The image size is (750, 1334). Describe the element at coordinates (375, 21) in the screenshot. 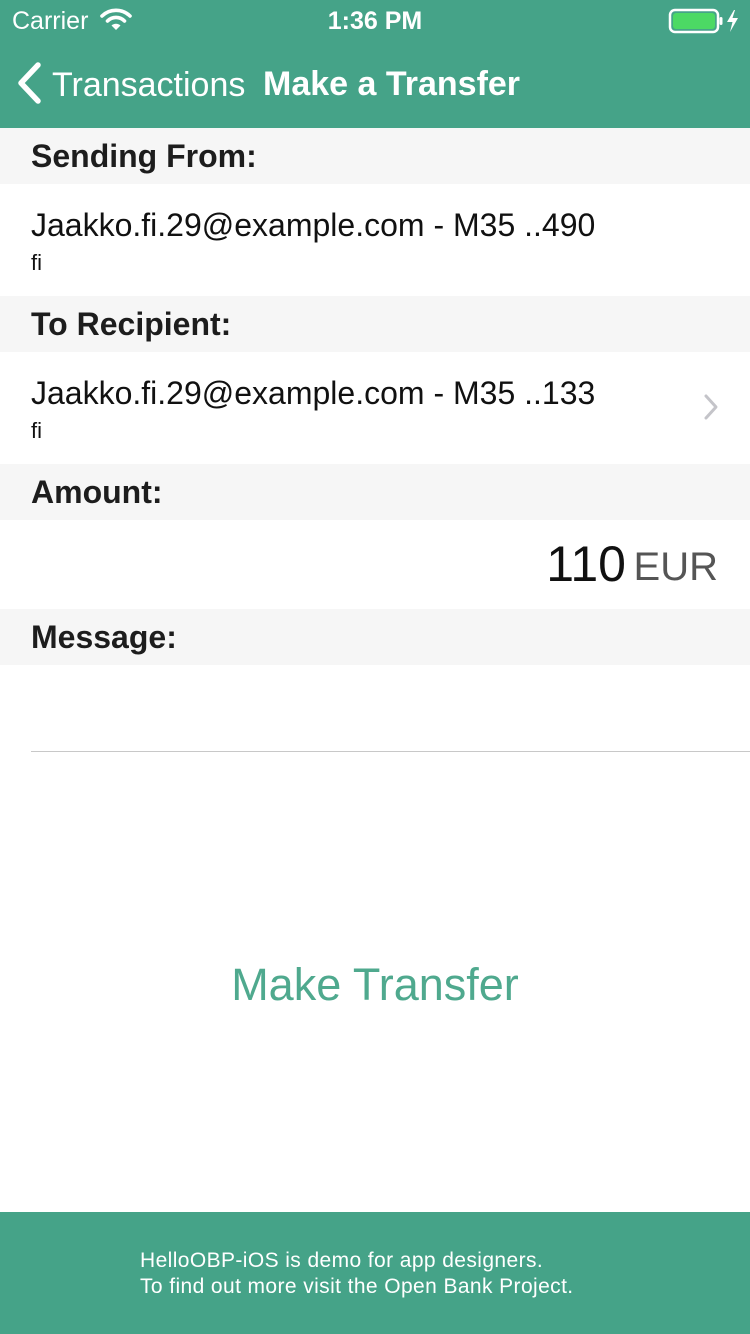

I see `status-time: 1:36 PM` at that location.